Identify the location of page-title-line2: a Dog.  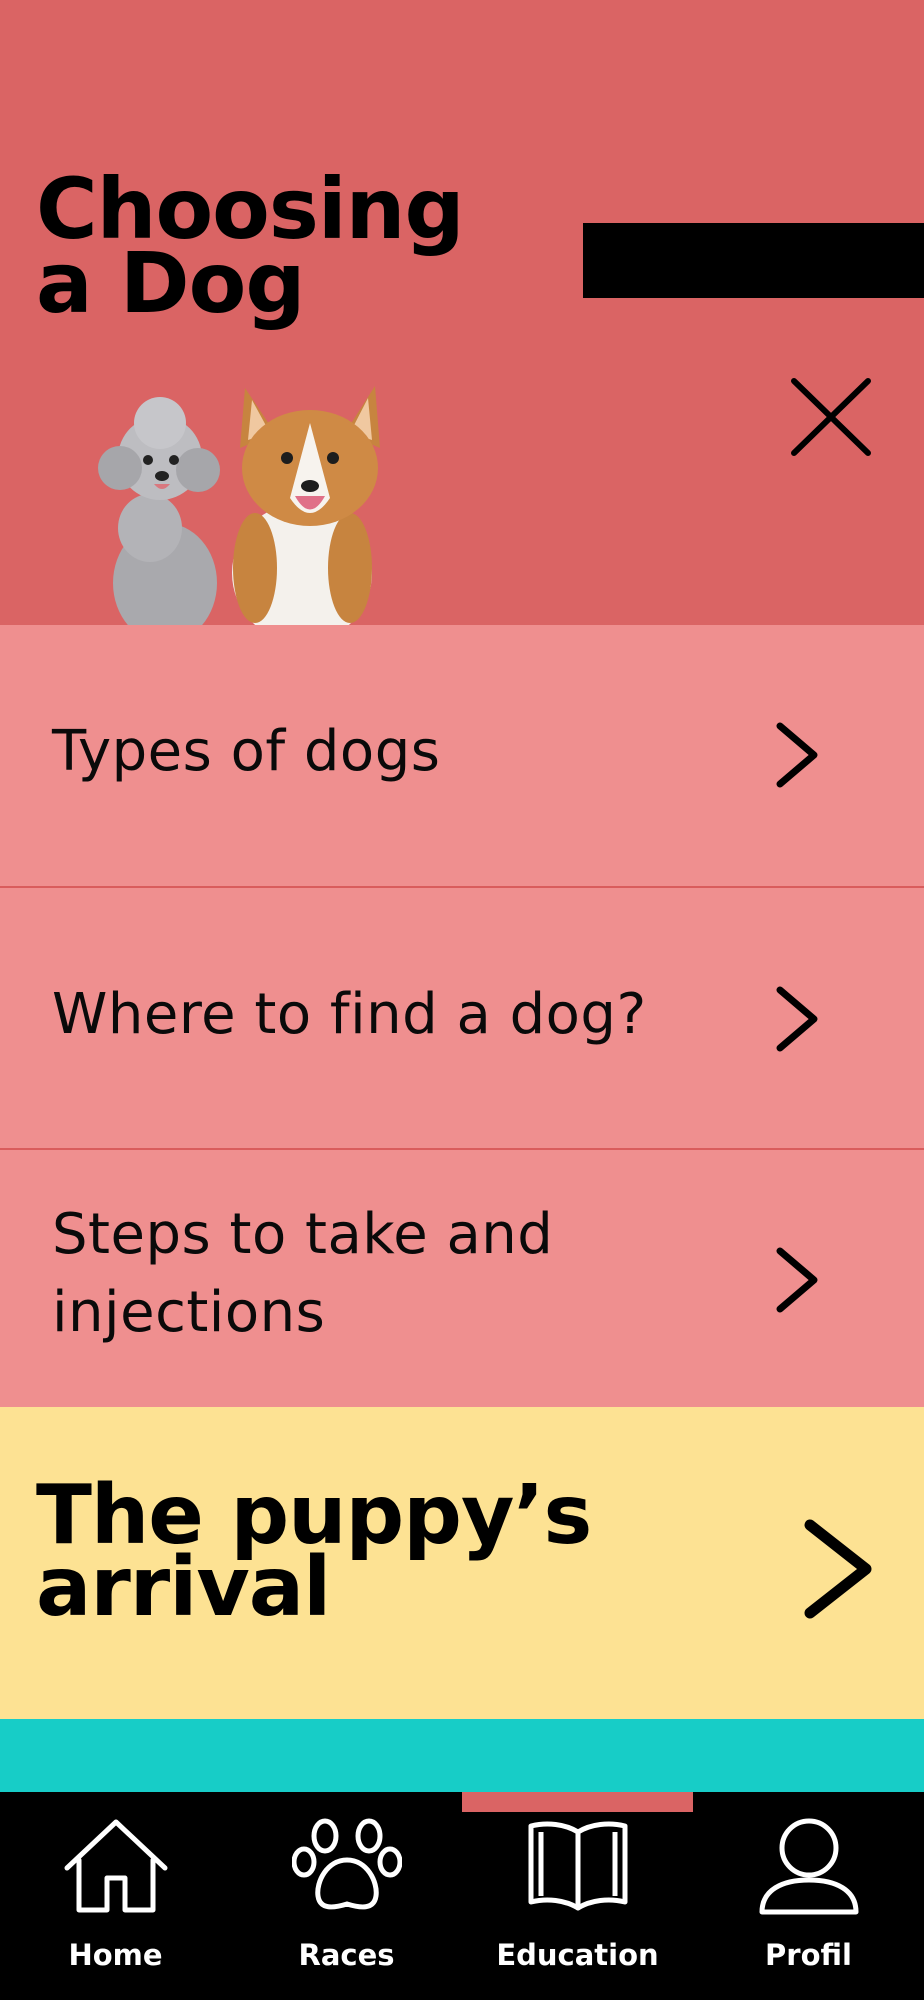
(170, 283).